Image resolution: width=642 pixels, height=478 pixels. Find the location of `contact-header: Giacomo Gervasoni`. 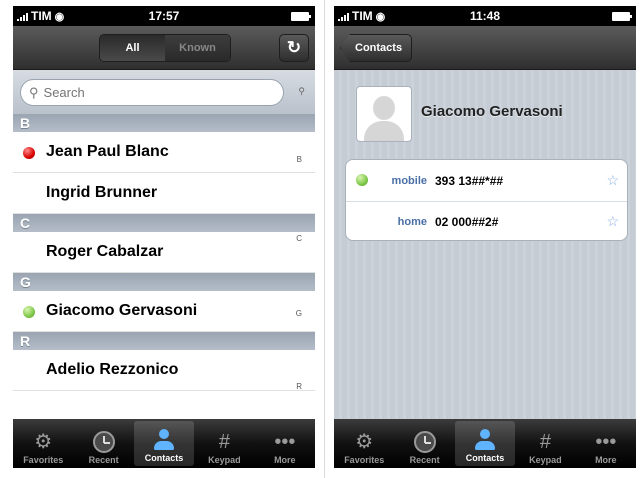

contact-header: Giacomo Gervasoni is located at coordinates (485, 115).